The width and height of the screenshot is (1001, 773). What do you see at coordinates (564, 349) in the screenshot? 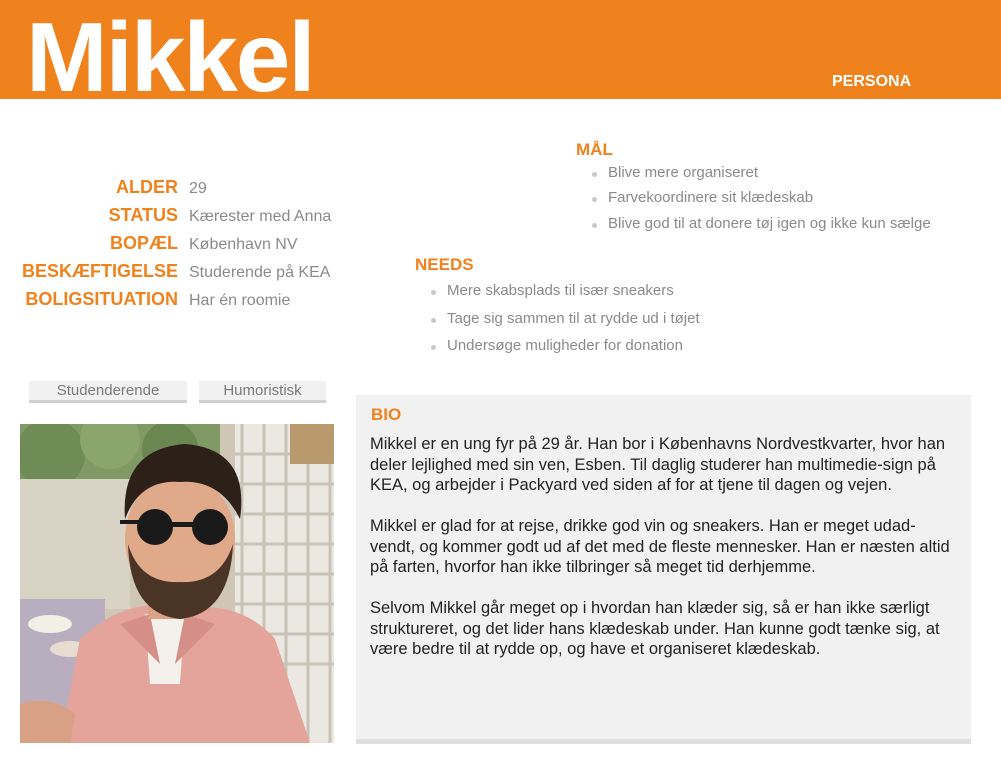
I see `need-item: Undersøge muligheder for donation` at bounding box center [564, 349].